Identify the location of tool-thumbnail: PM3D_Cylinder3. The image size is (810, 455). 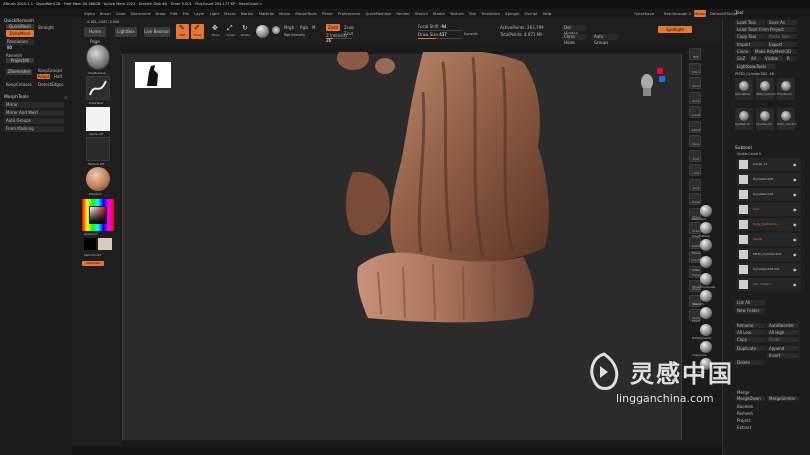
(786, 119).